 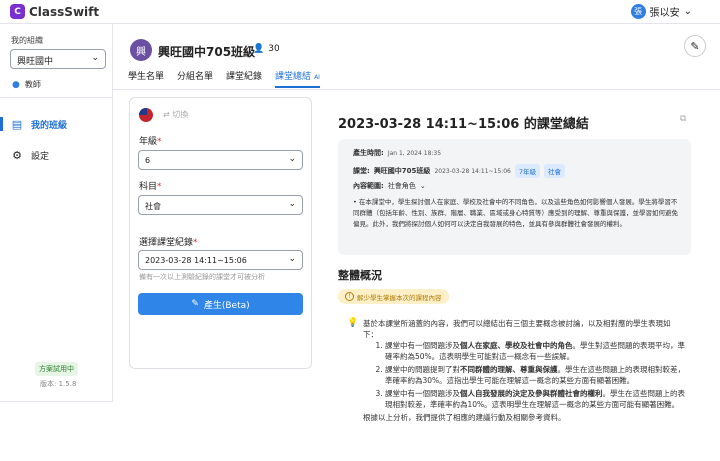 What do you see at coordinates (17, 11) in the screenshot?
I see `logo-icon: C` at bounding box center [17, 11].